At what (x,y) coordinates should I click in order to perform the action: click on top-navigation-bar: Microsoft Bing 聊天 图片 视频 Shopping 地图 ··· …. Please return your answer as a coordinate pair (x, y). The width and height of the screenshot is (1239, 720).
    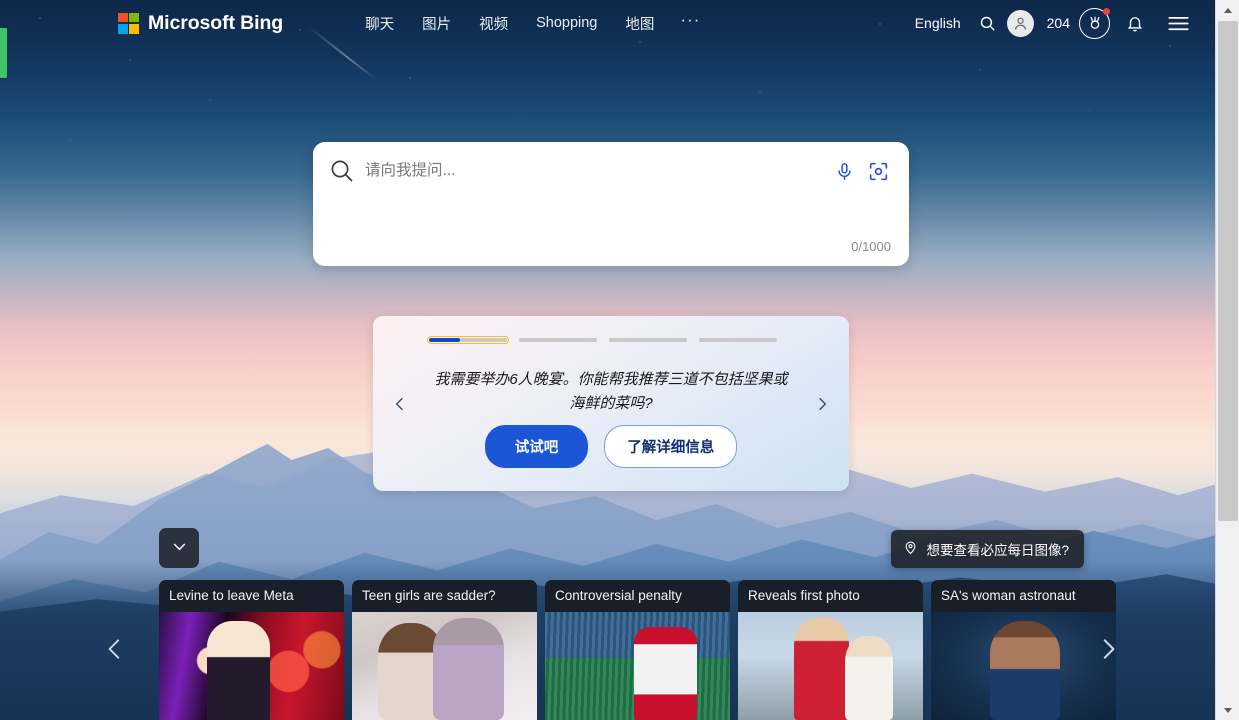
    Looking at the image, I should click on (607, 23).